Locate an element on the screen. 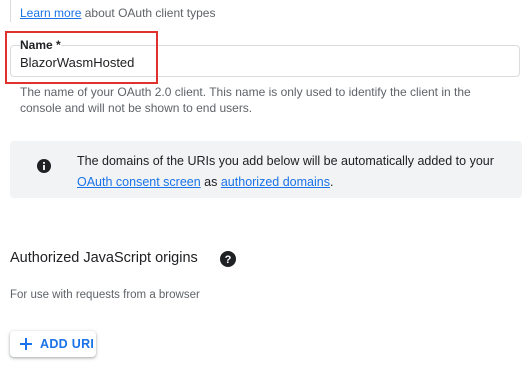 The height and width of the screenshot is (376, 532). js-origins-description: For use with requests from a browser is located at coordinates (105, 295).